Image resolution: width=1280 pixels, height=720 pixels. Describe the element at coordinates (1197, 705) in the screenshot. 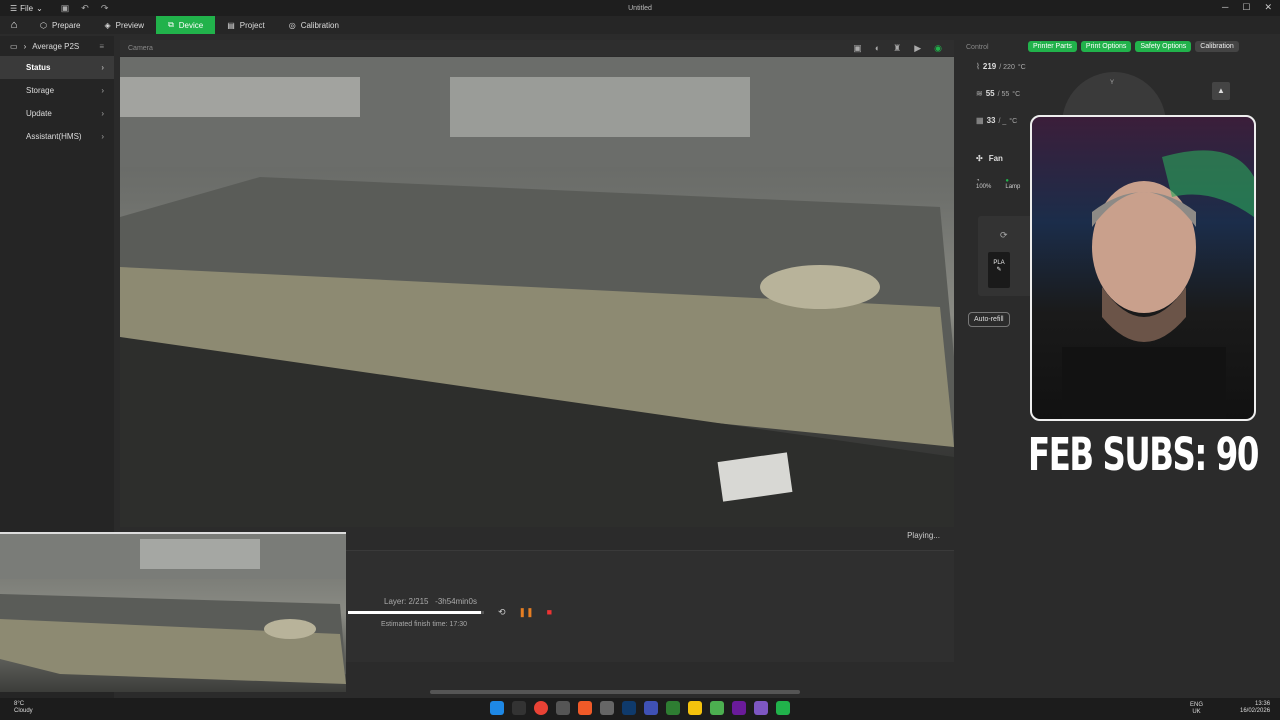

I see `lang-code: ENG` at that location.